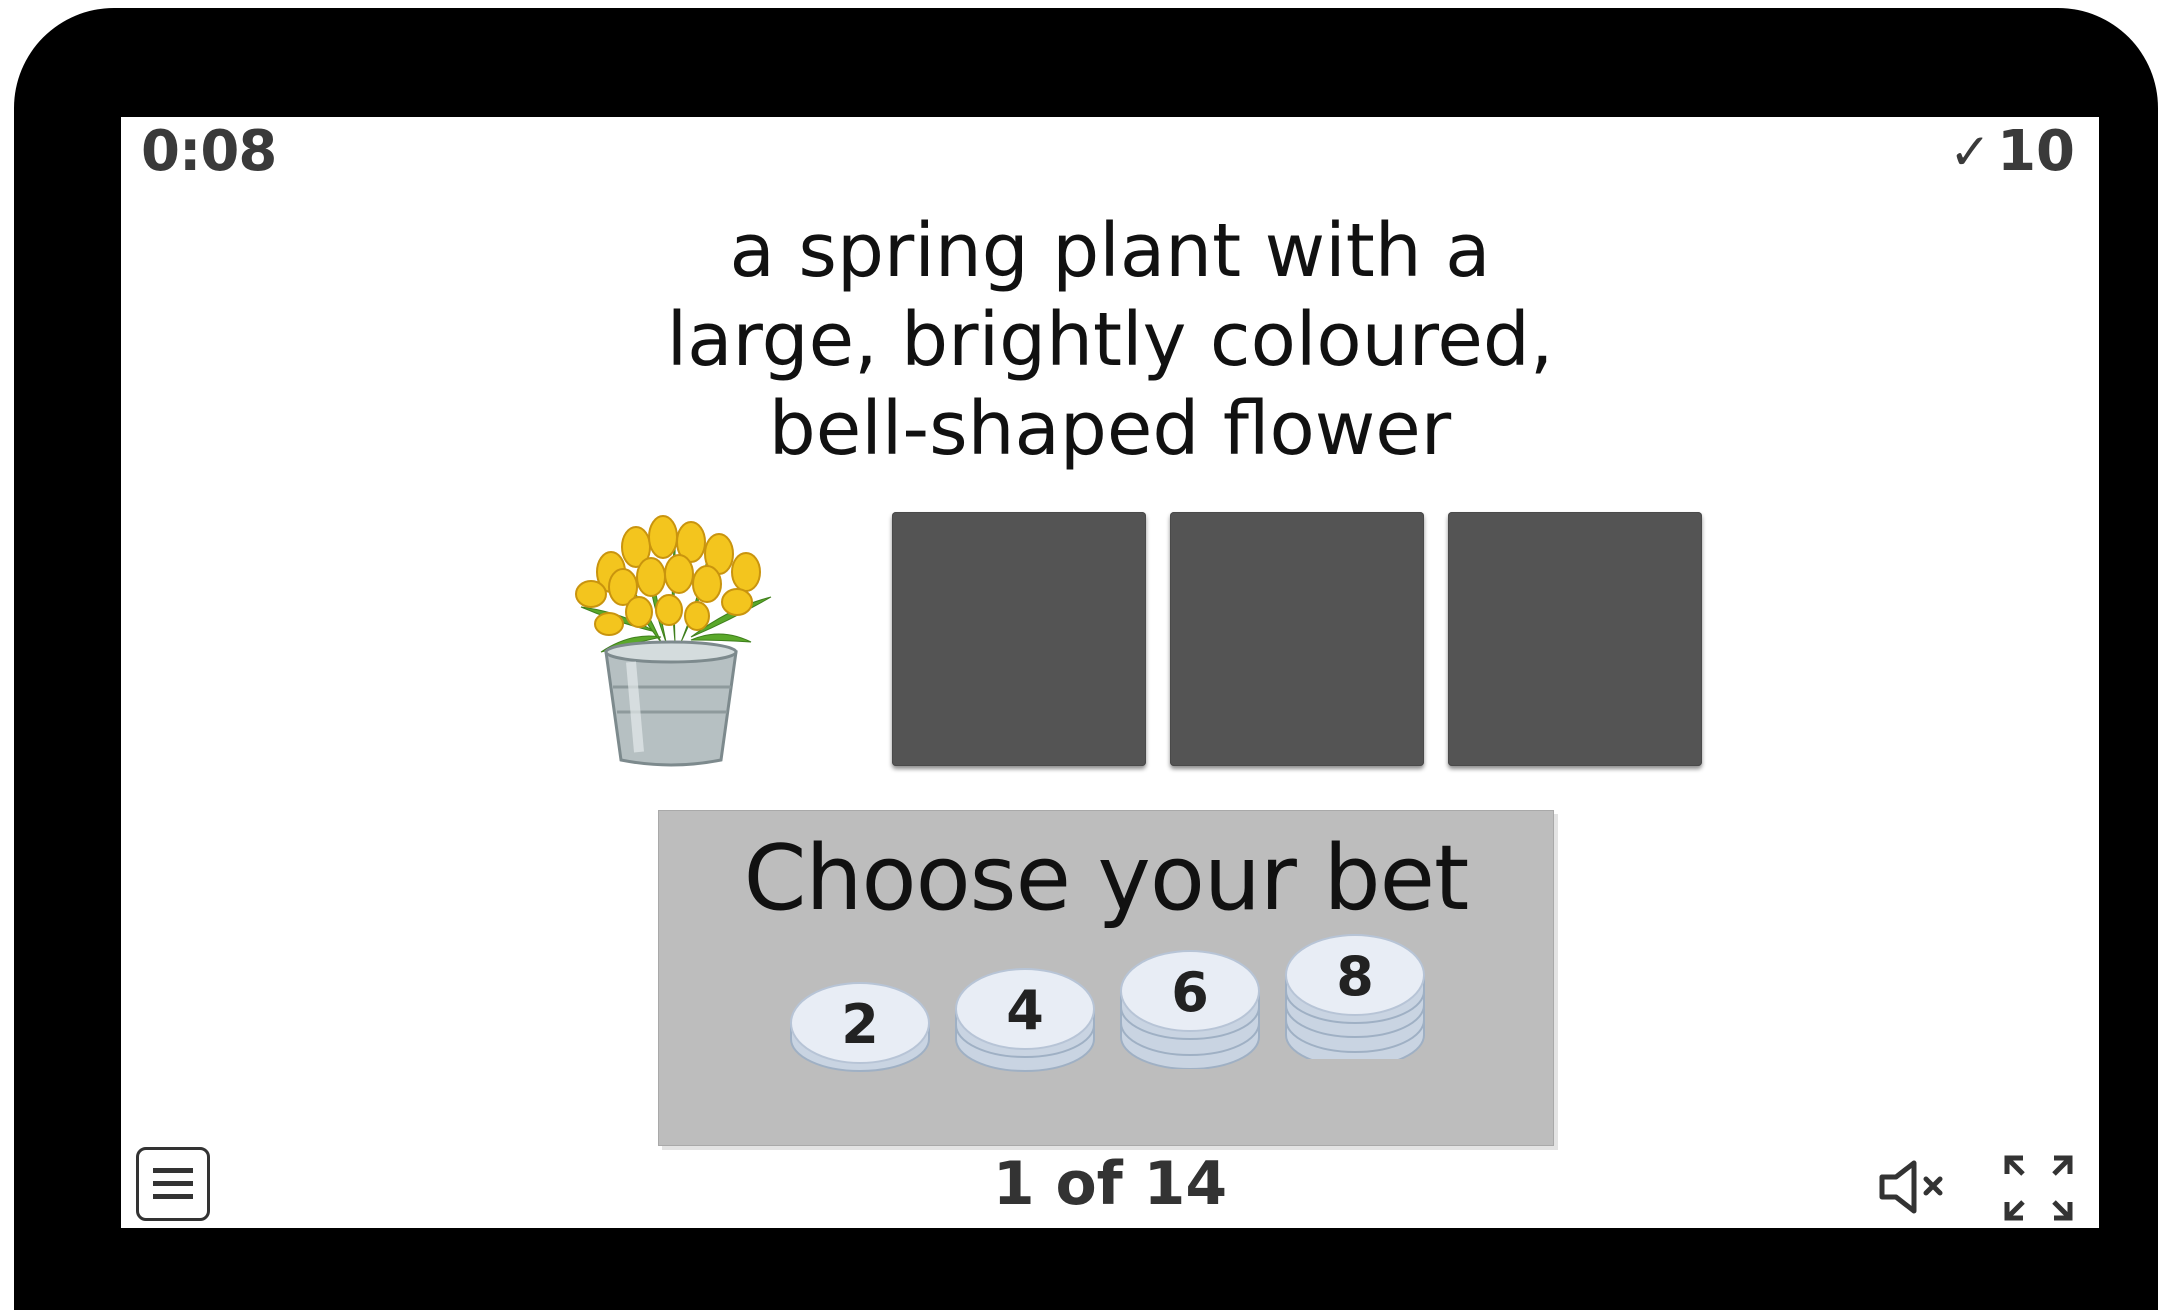 The height and width of the screenshot is (1310, 2158). Describe the element at coordinates (1110, 251) in the screenshot. I see `clue-line: a spring plant with a` at that location.